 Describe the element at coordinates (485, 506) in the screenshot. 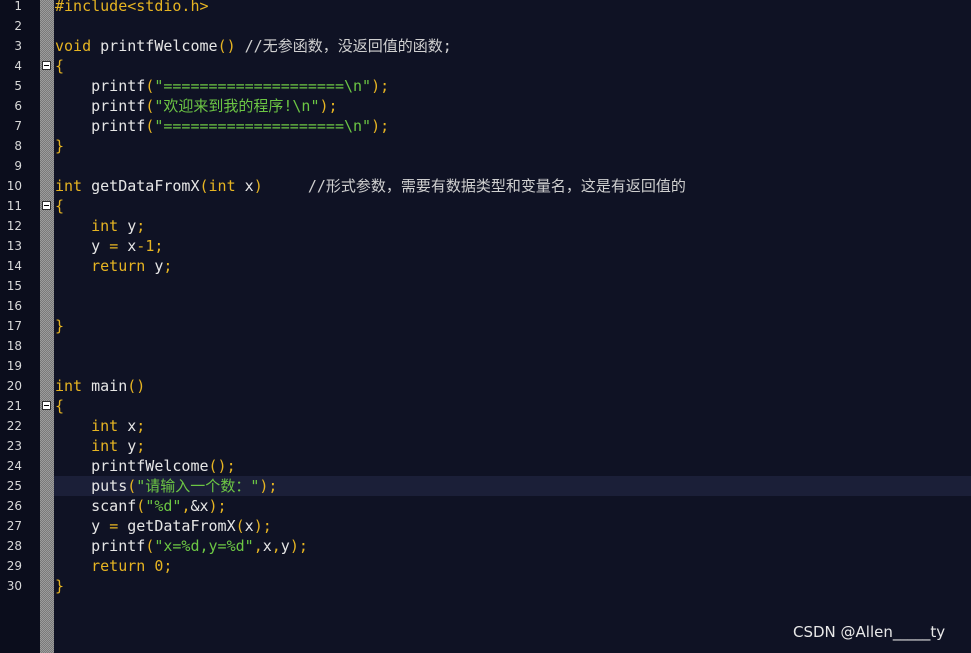

I see `code-line: 26 scanf("%d",&x);` at that location.